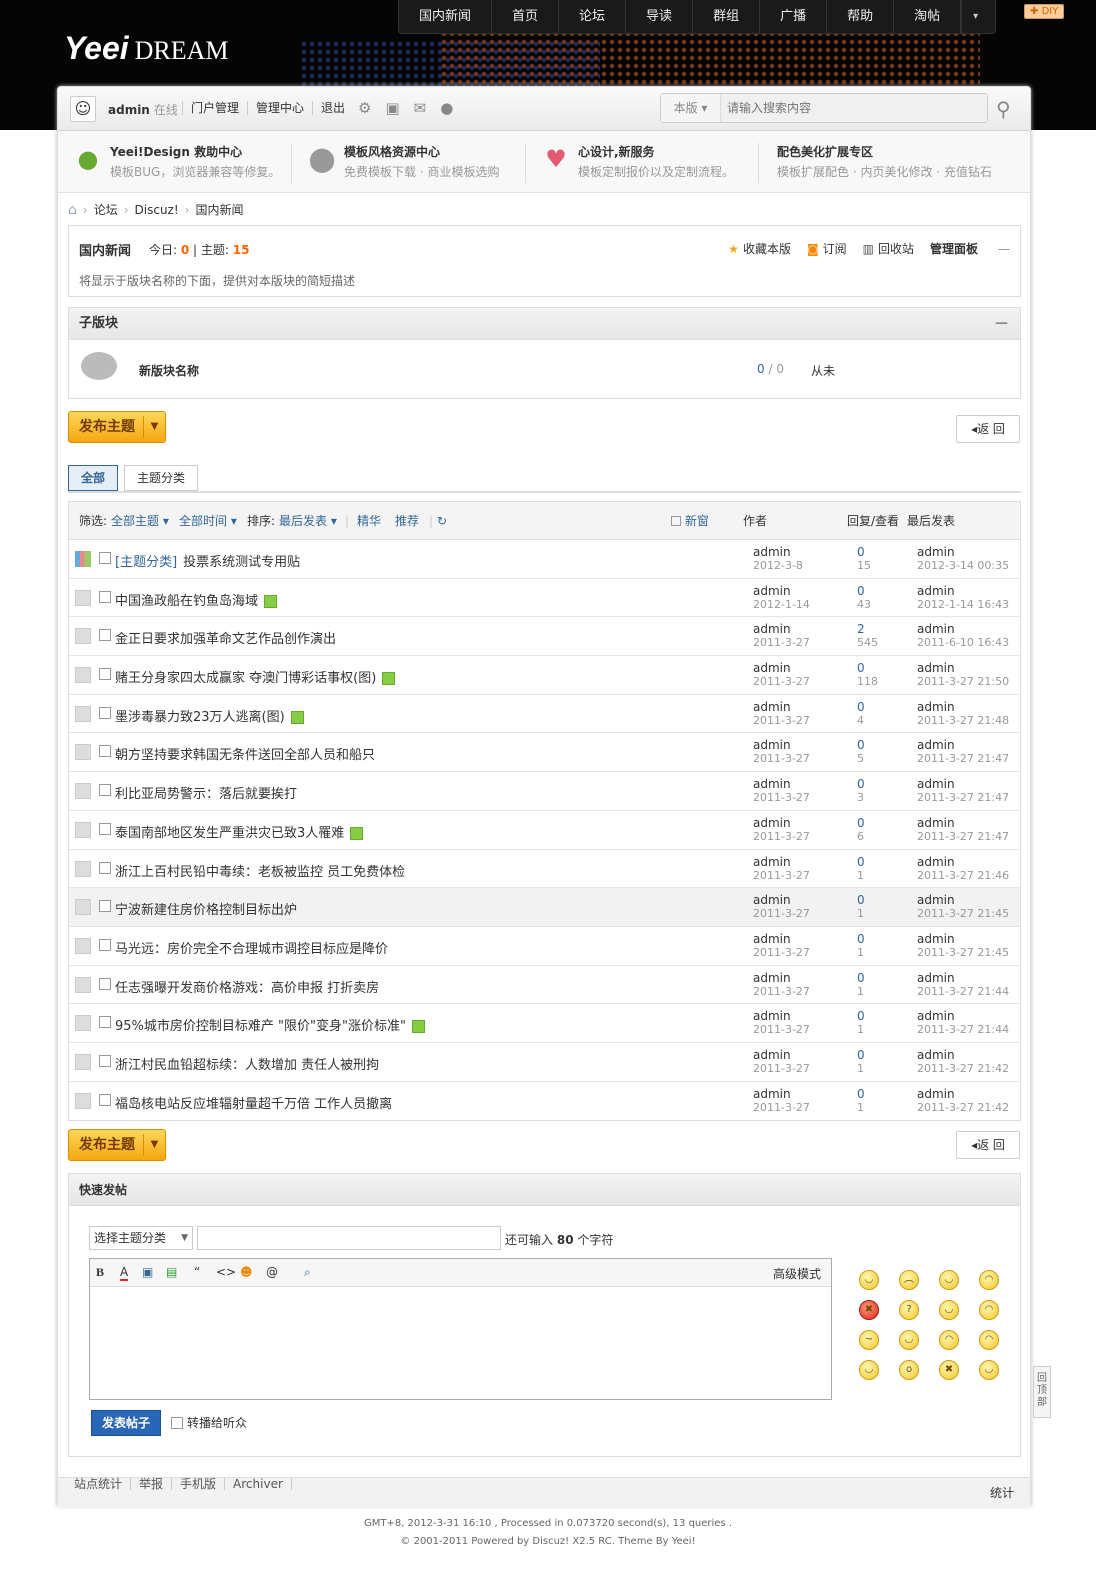 The image size is (1096, 1580). Describe the element at coordinates (99, 1484) in the screenshot. I see `footer-link: 站点统计` at that location.